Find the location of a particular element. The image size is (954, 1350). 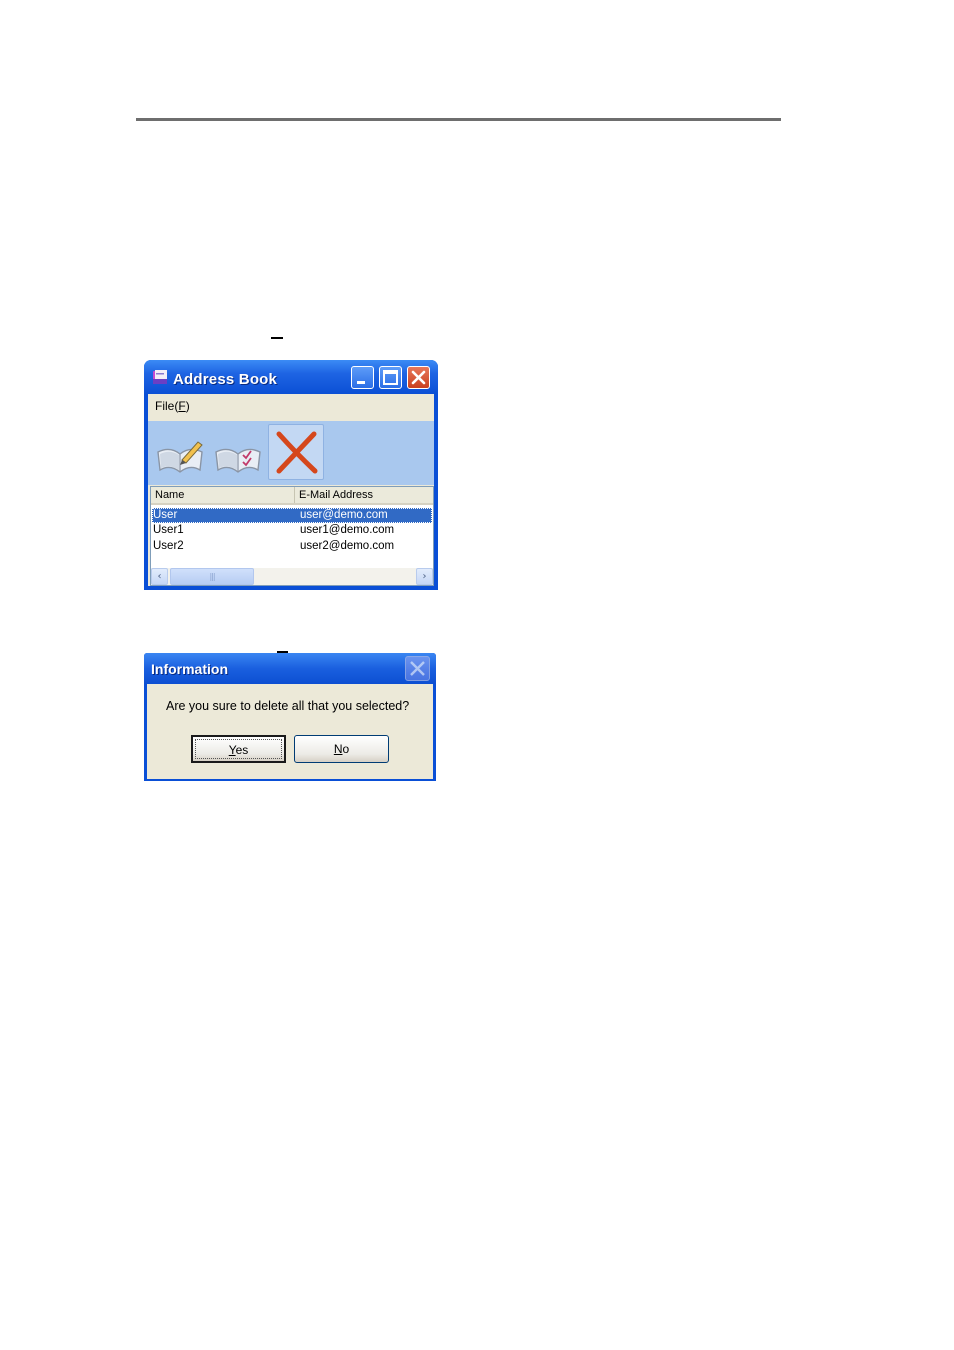

table-row: User user@demo.com is located at coordinates (292, 515).